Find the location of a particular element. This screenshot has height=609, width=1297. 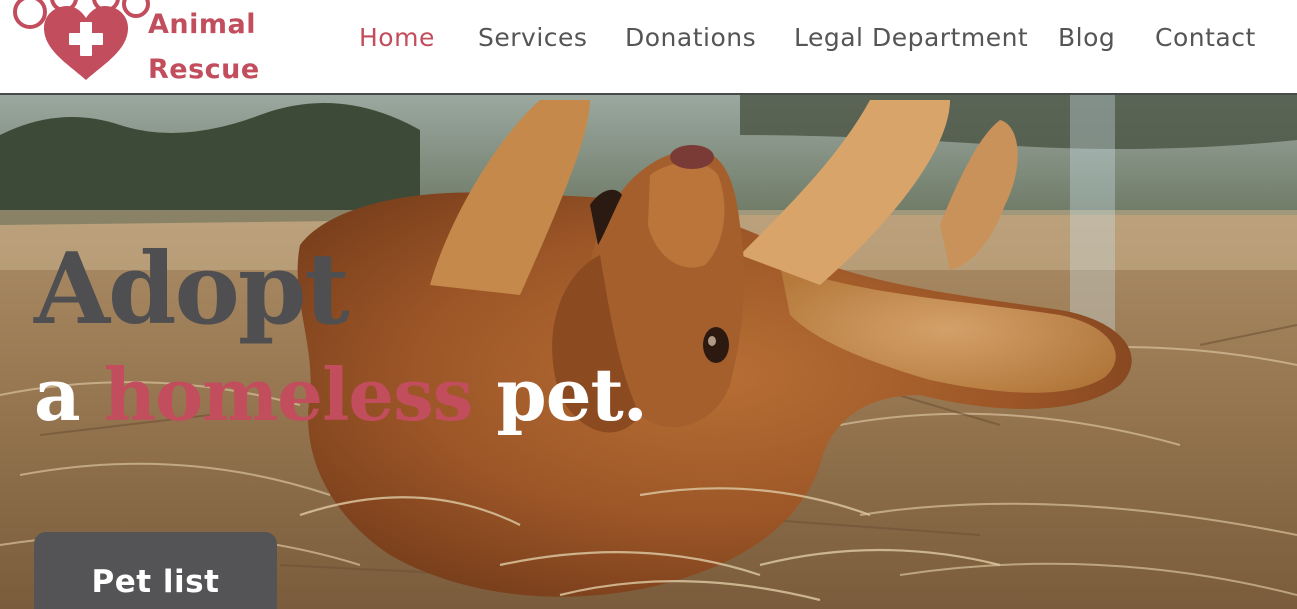

hero-headline-post: pet. is located at coordinates (559, 394).